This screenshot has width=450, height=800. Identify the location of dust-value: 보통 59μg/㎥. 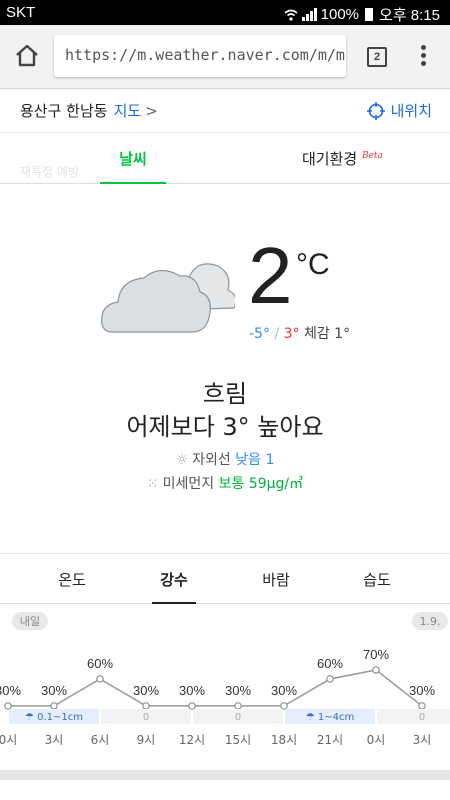
(261, 484).